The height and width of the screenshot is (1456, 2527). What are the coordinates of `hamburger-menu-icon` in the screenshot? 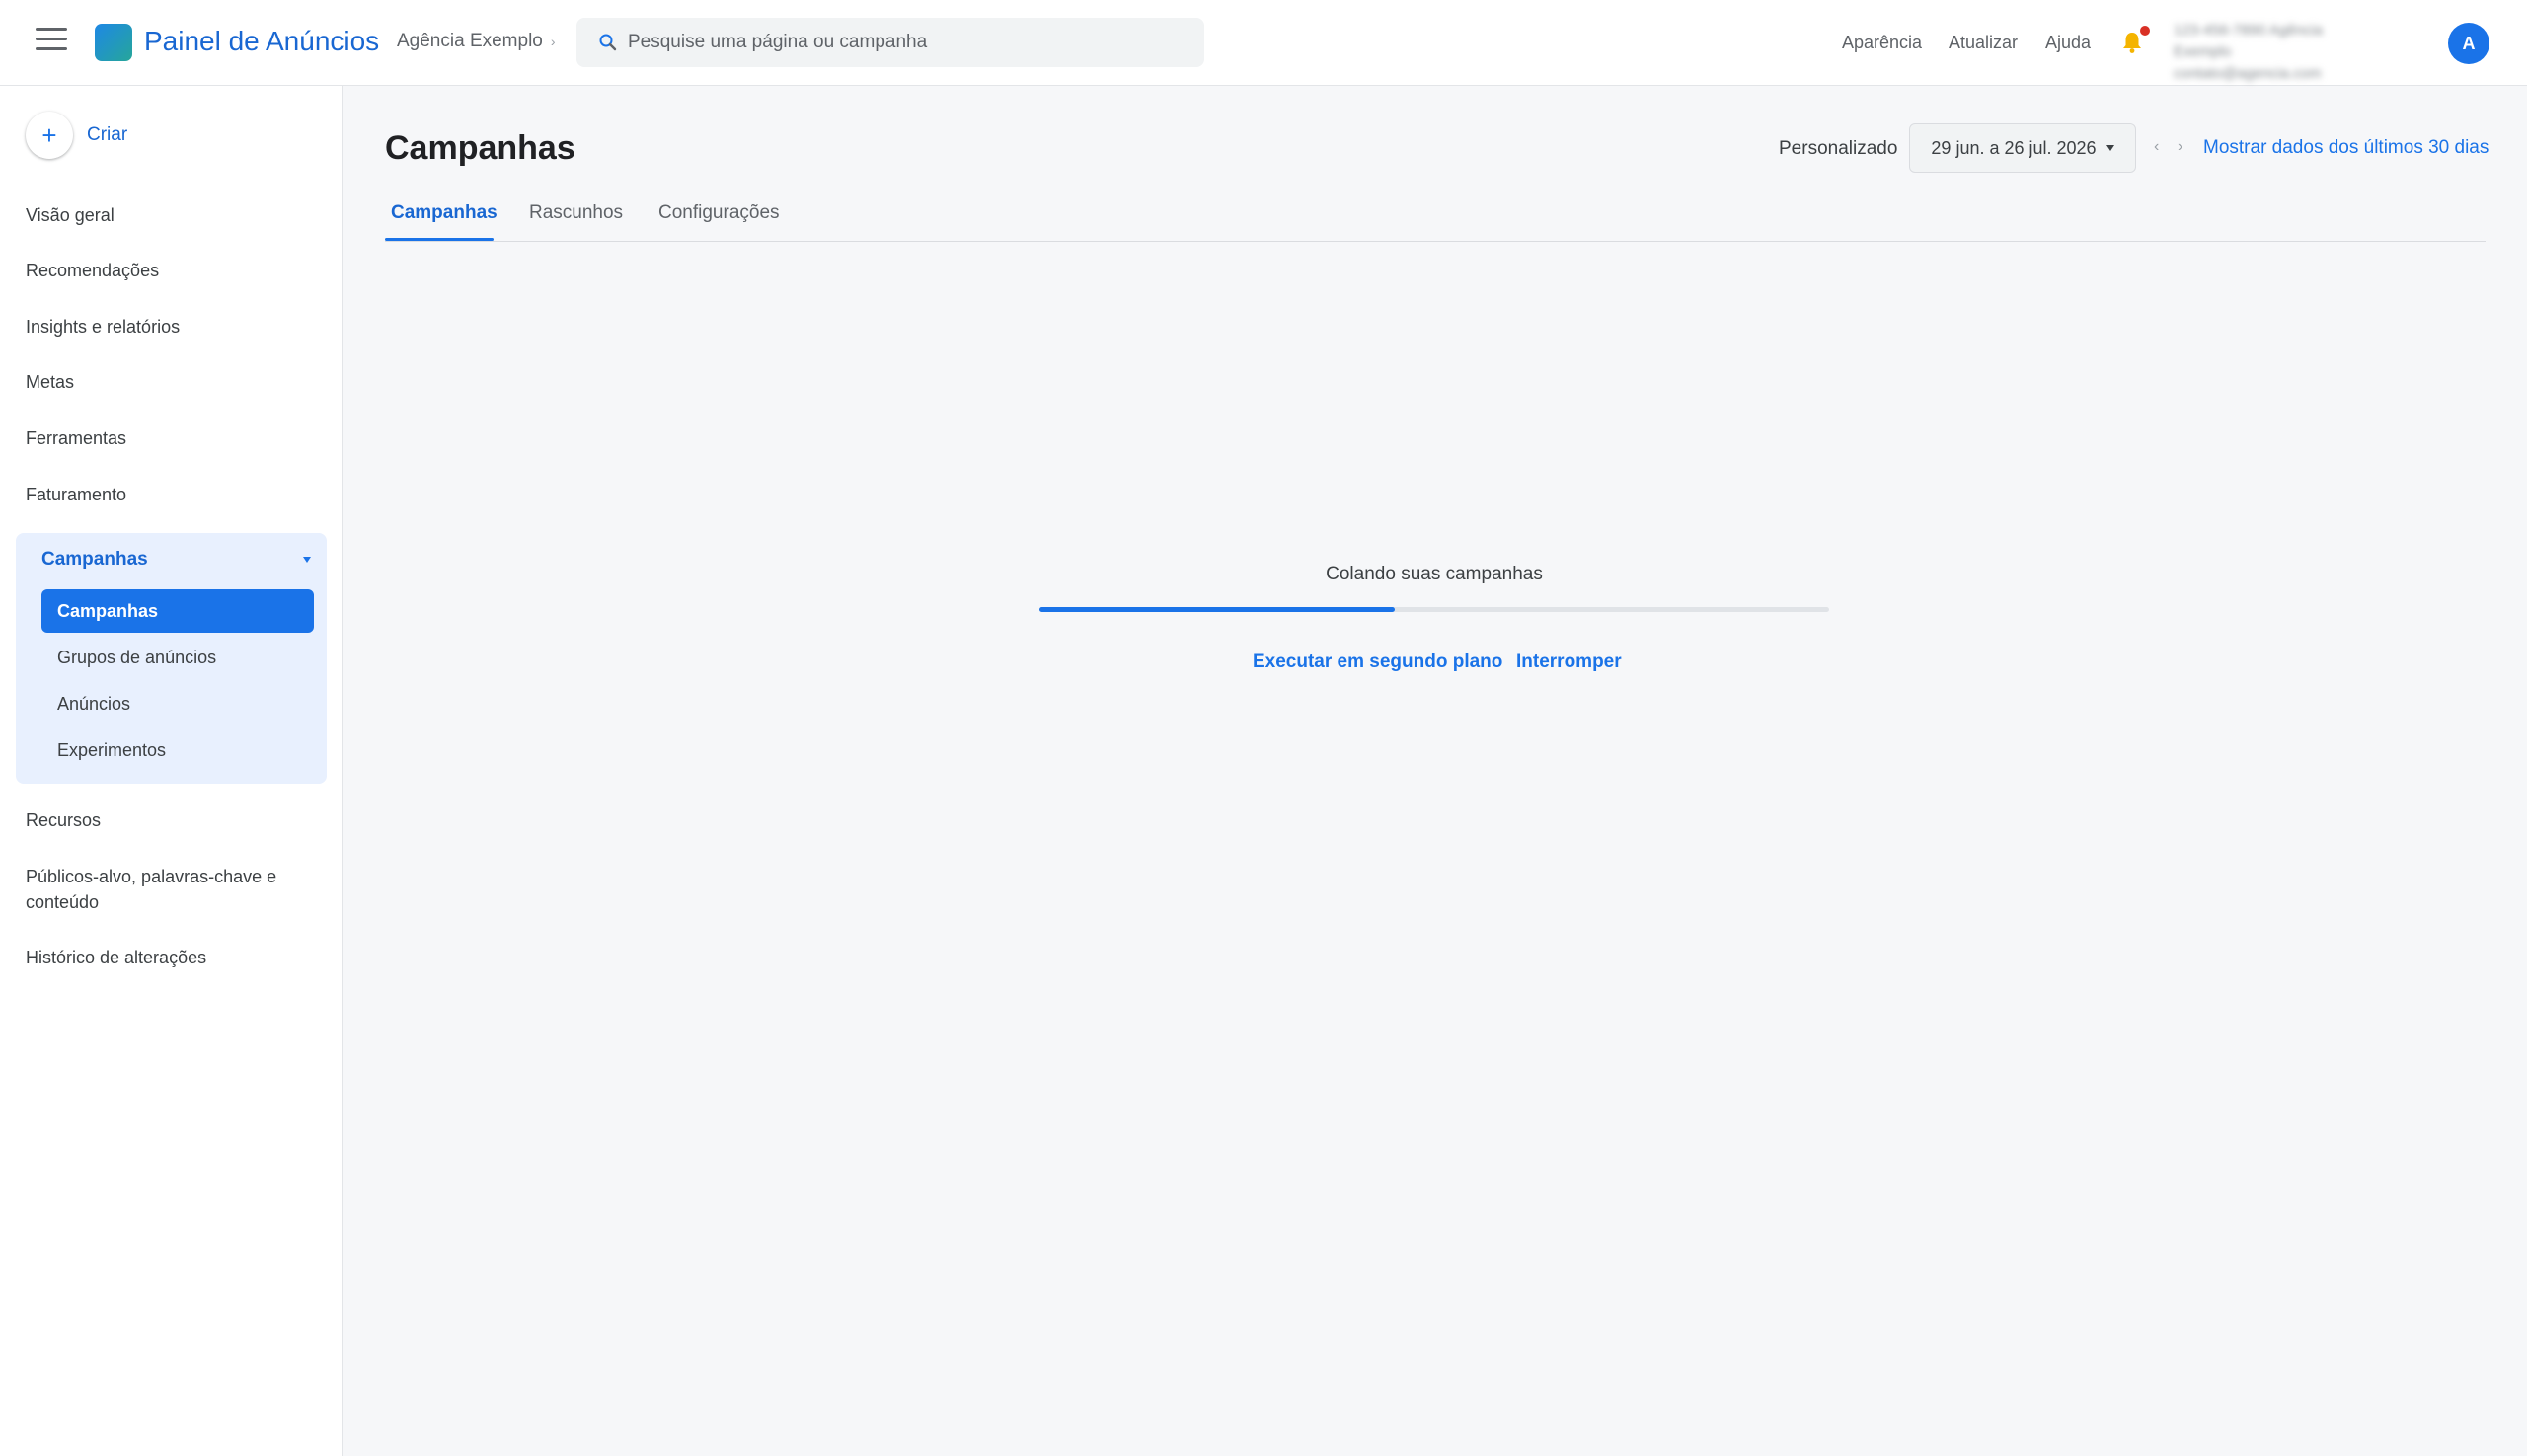 It's located at (51, 39).